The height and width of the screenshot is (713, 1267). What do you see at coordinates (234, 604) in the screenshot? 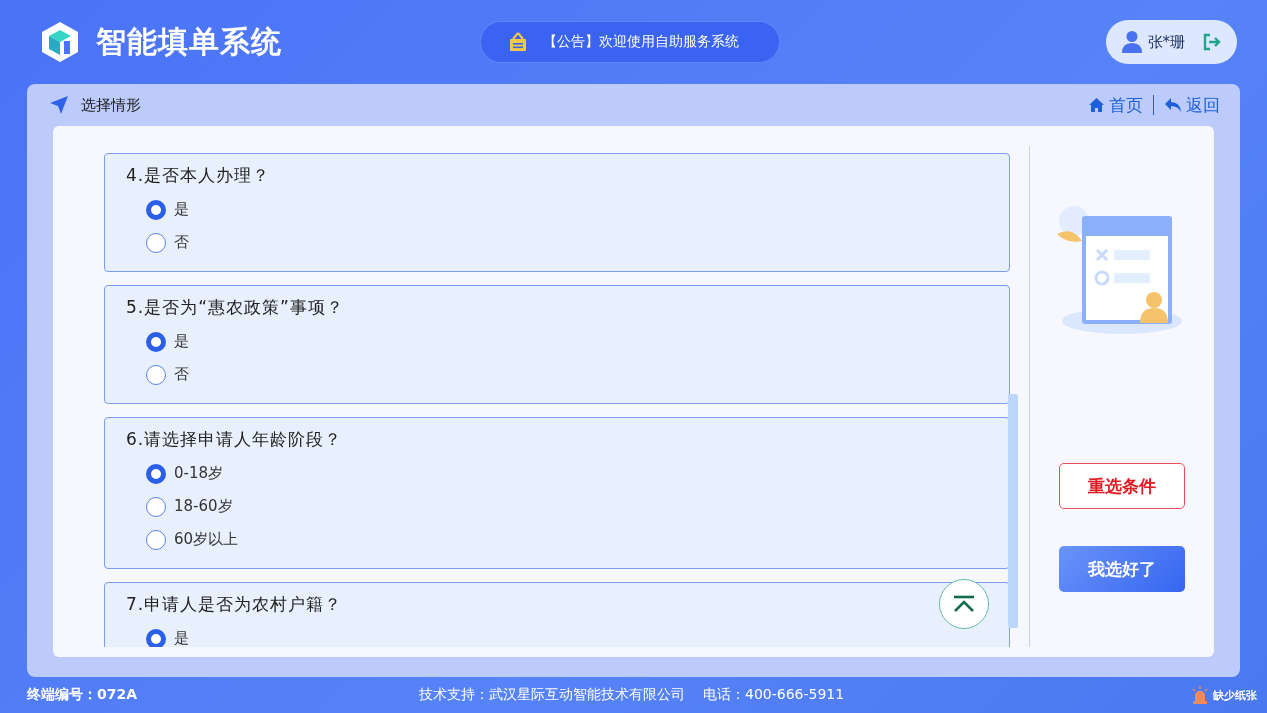
I see `question-title: 7.申请人是否为农村户籍？` at bounding box center [234, 604].